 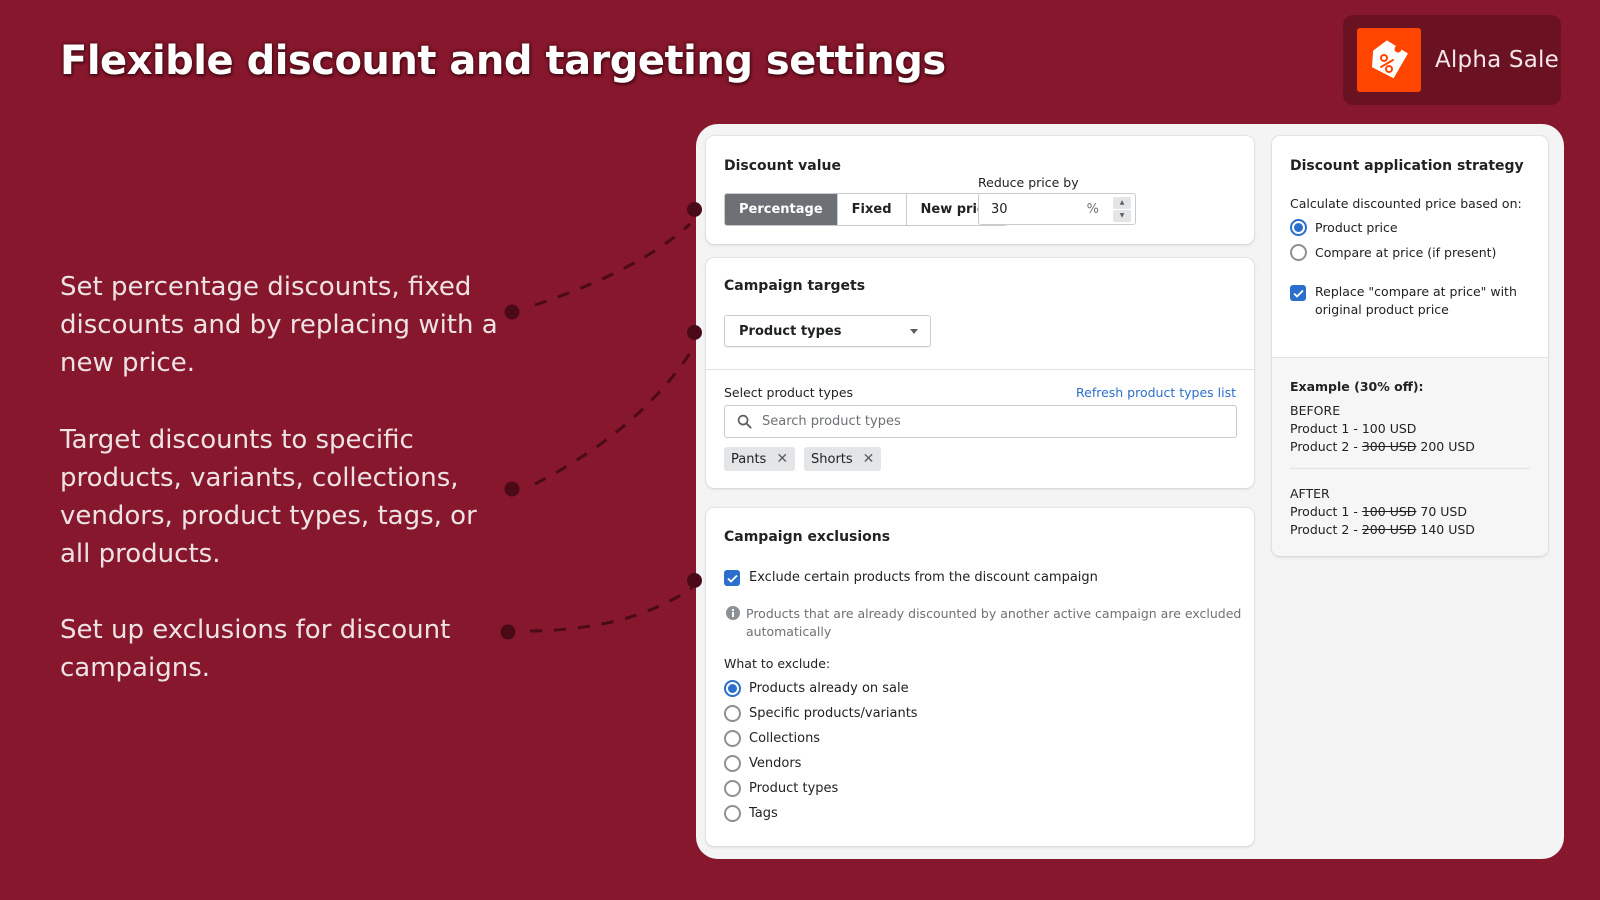 What do you see at coordinates (807, 537) in the screenshot?
I see `campaign-exclusions-title: Campaign exclusions` at bounding box center [807, 537].